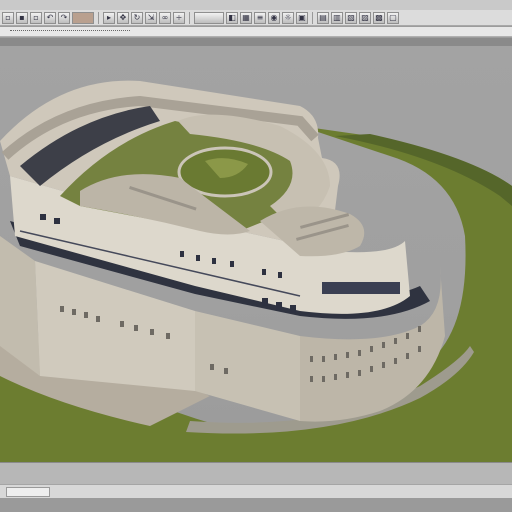  Describe the element at coordinates (246, 17) in the screenshot. I see `grid-icon: ▦` at that location.